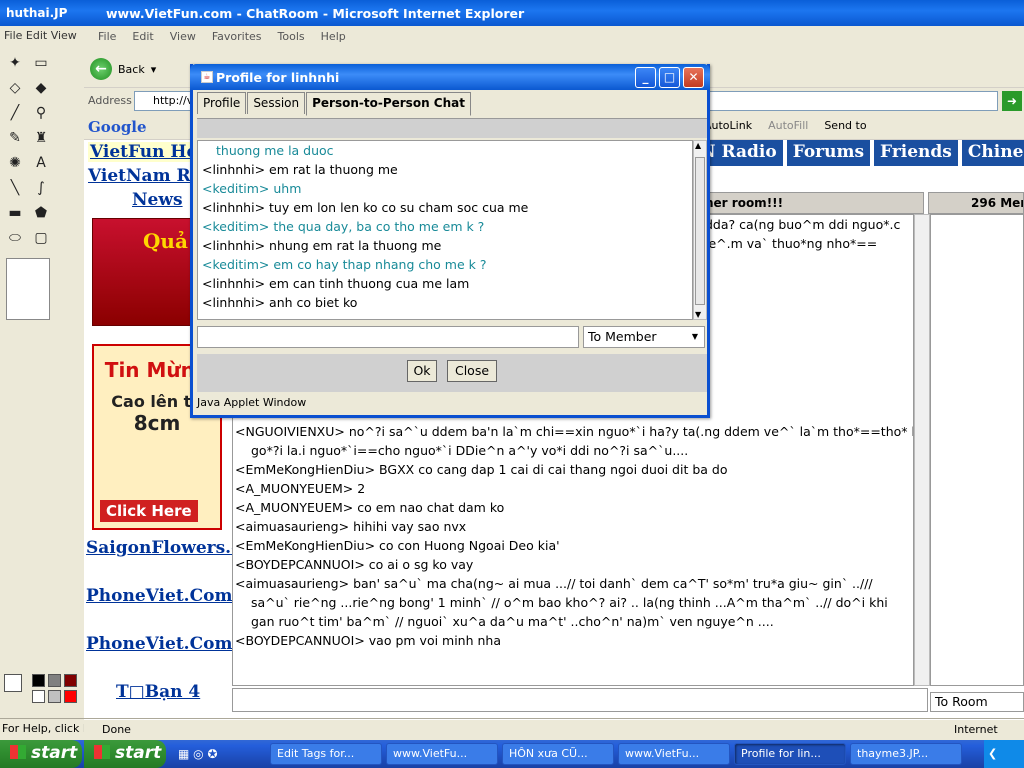  Describe the element at coordinates (322, 245) in the screenshot. I see `private-chat-line: <linhnhi> nhung em rat la thuong me` at that location.